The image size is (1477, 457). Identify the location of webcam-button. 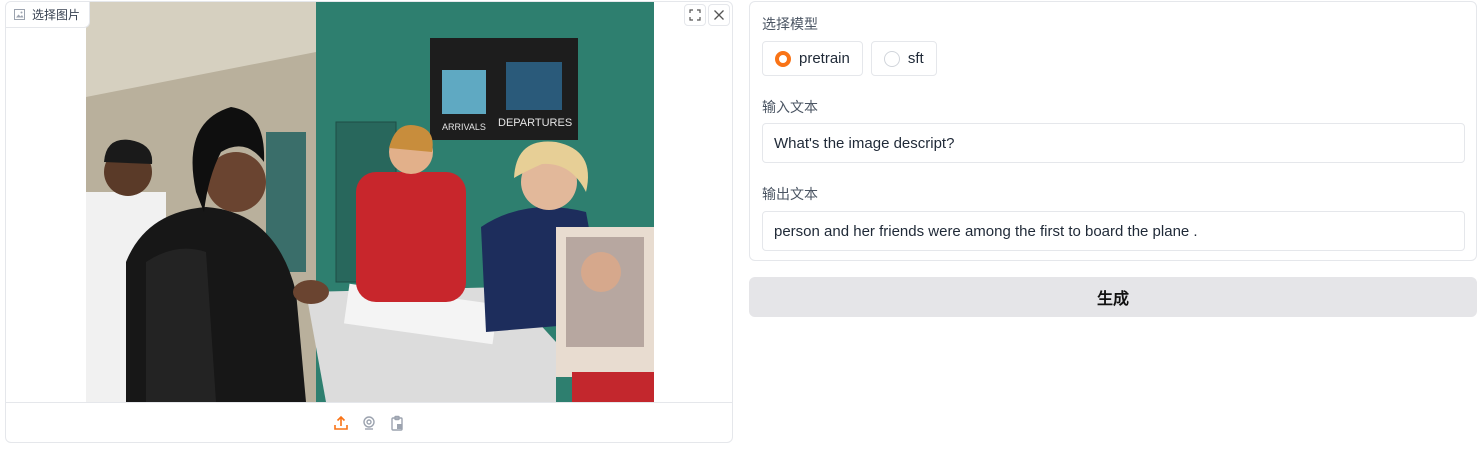
(369, 423).